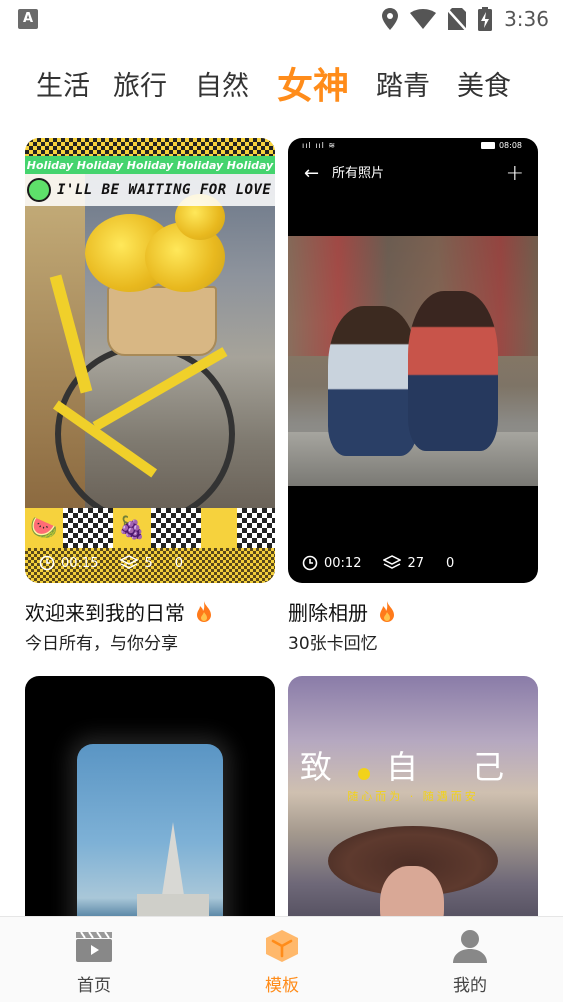 Image resolution: width=563 pixels, height=1002 pixels. I want to click on card-meta: 00:12 27 0, so click(378, 563).